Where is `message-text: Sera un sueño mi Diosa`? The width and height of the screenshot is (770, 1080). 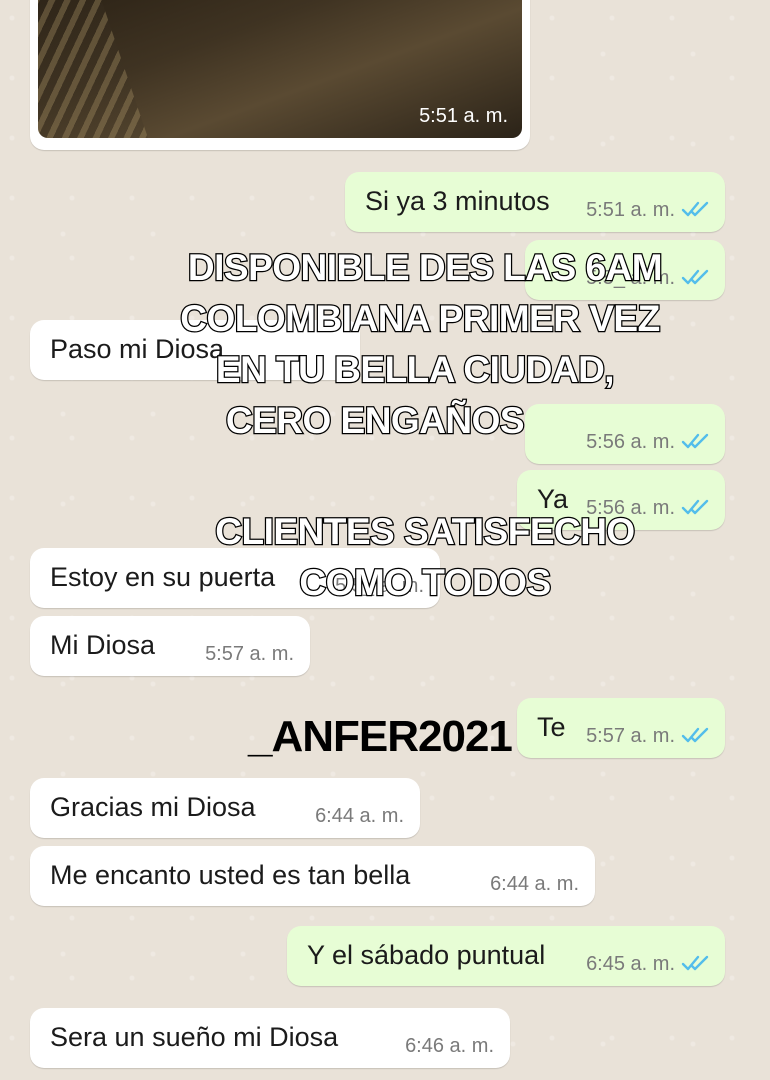 message-text: Sera un sueño mi Diosa is located at coordinates (194, 1037).